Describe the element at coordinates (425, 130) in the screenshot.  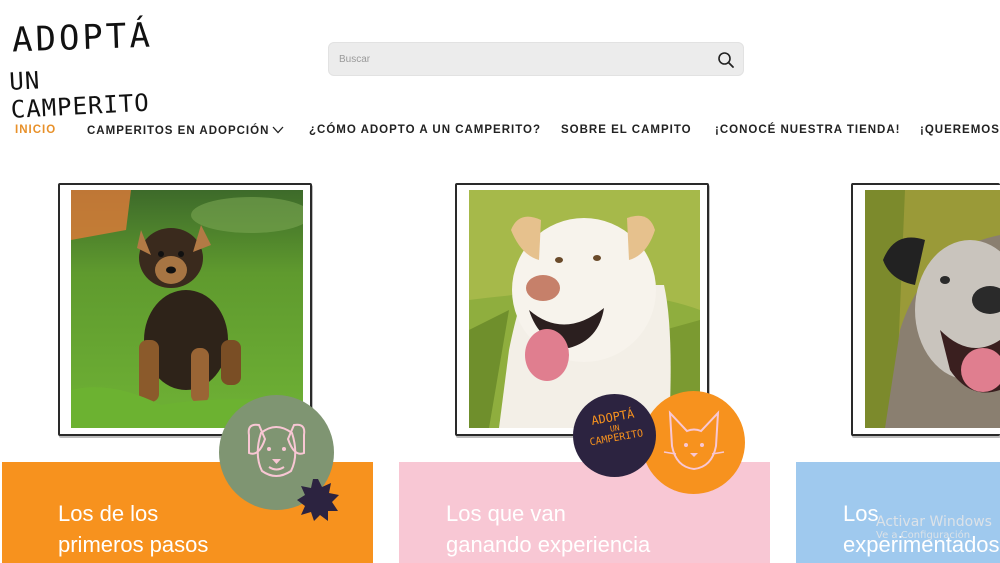
I see `nav-item-como-adopto: ¿CÓMO ADOPTO A UN CAMPERITO?` at that location.